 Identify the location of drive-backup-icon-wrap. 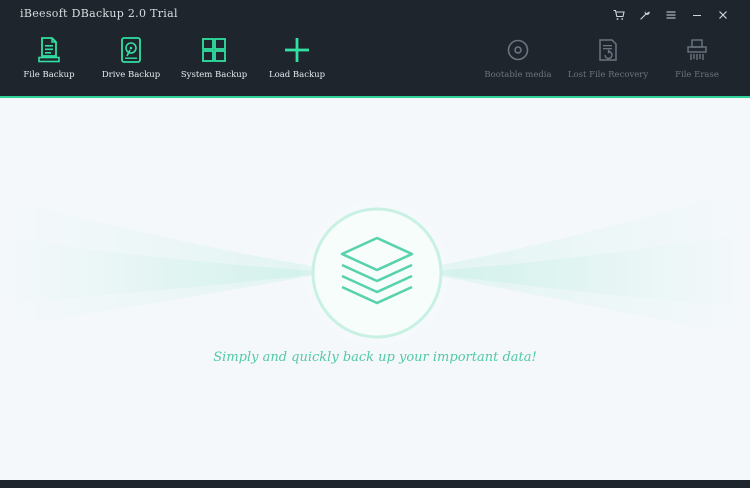
(131, 50).